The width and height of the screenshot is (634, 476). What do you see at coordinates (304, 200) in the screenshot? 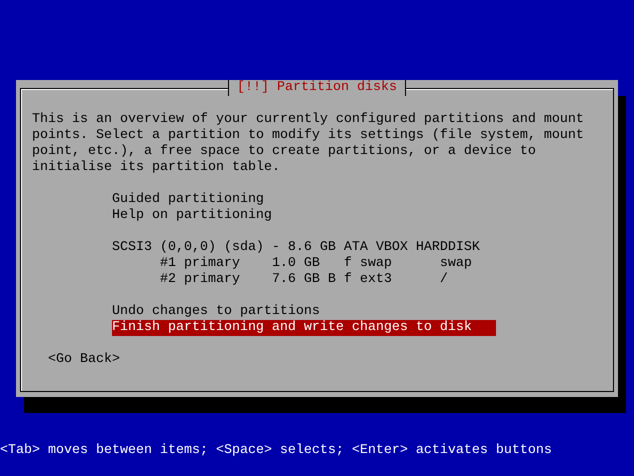
I see `menu-item: Guided partitioning` at bounding box center [304, 200].